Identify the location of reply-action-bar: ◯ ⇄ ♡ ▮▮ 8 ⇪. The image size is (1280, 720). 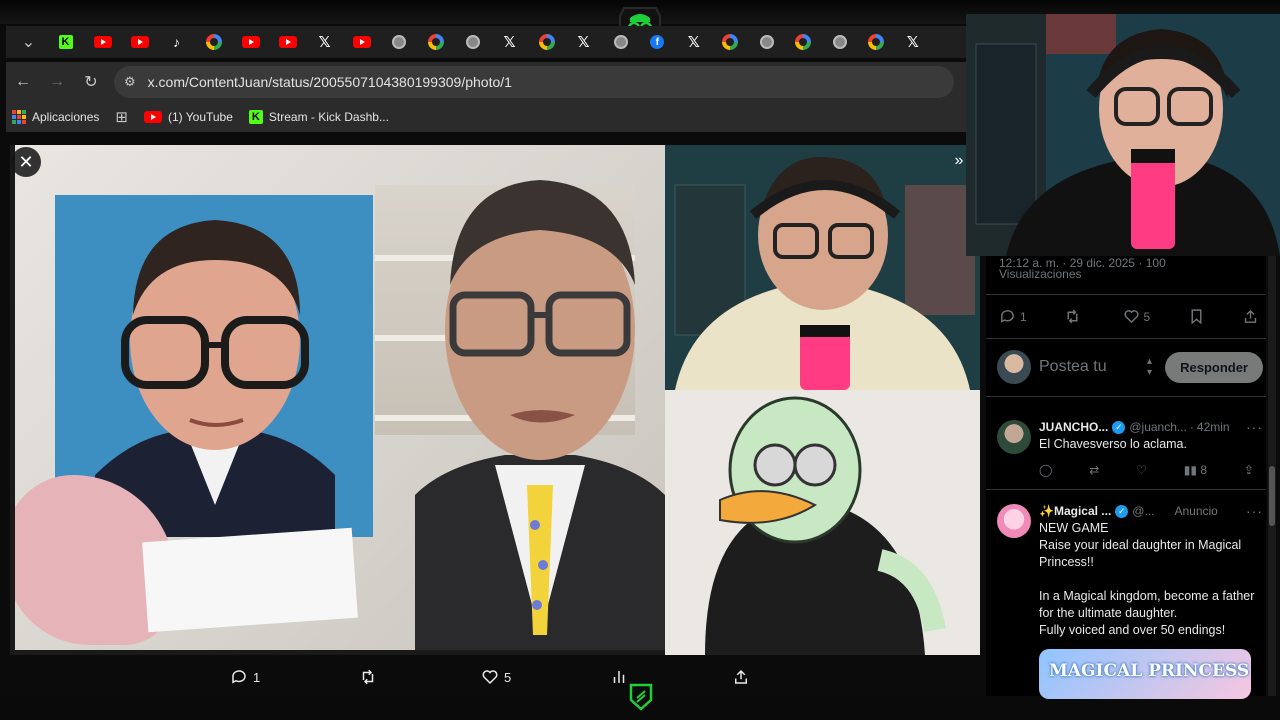
(1146, 470).